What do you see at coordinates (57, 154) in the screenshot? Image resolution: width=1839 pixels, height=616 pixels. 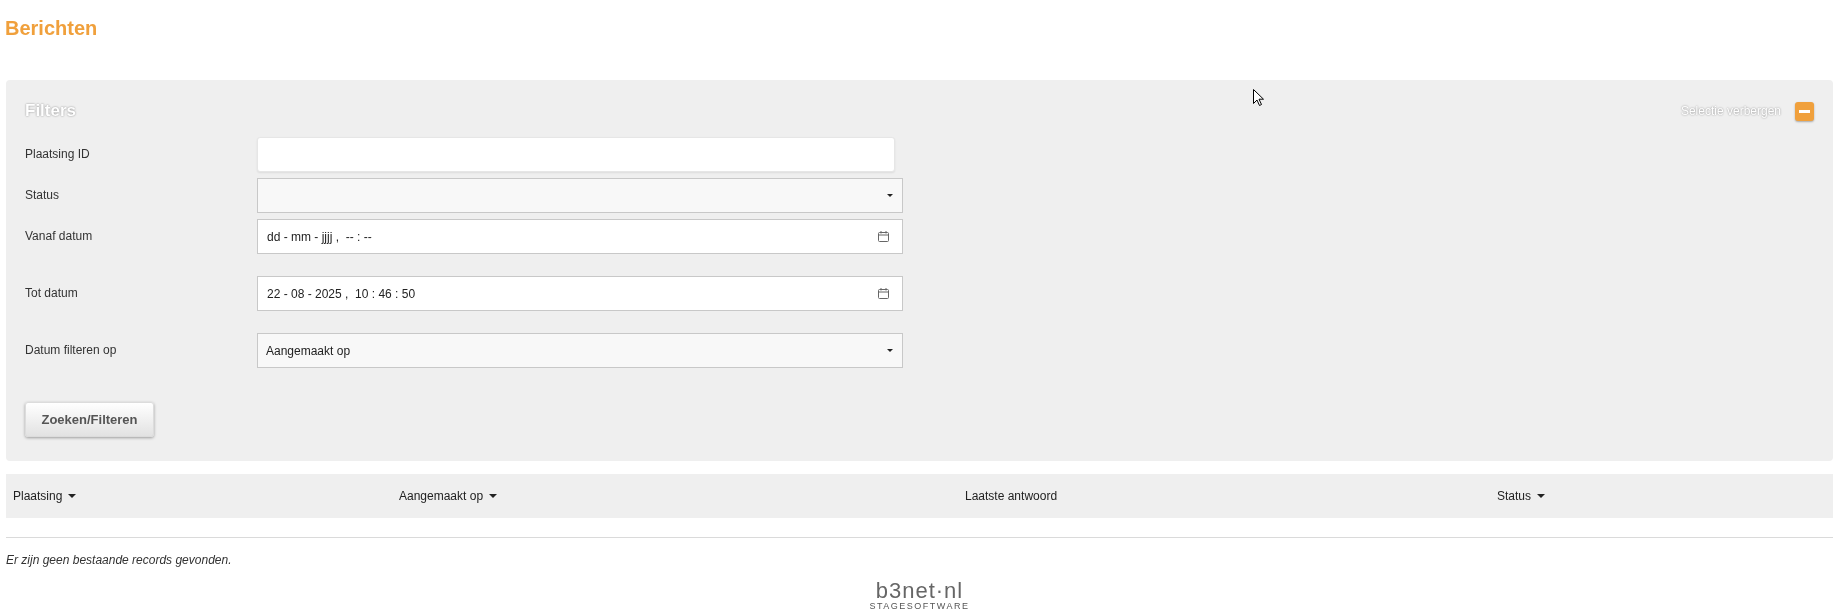 I see `field-label: Plaatsing ID` at bounding box center [57, 154].